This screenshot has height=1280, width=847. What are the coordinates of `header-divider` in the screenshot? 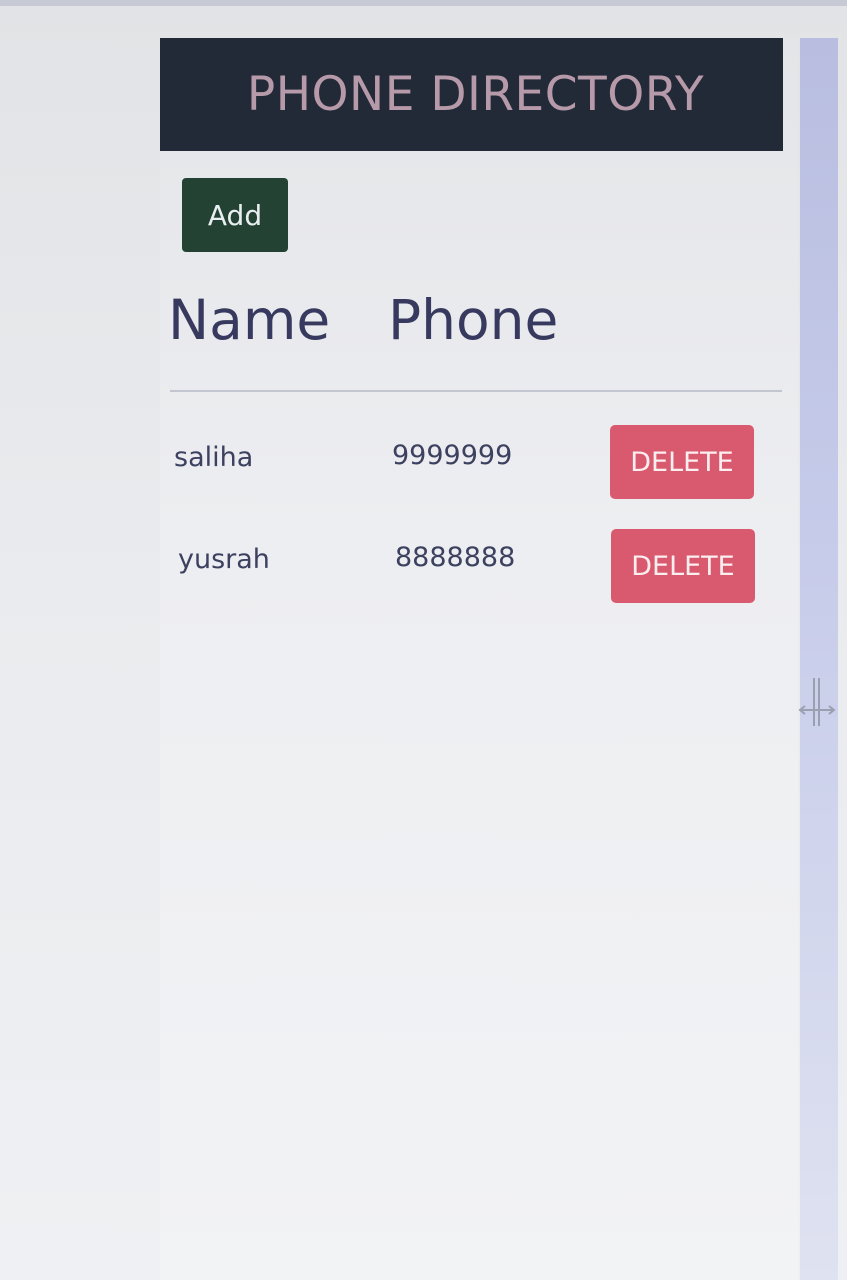 It's located at (476, 391).